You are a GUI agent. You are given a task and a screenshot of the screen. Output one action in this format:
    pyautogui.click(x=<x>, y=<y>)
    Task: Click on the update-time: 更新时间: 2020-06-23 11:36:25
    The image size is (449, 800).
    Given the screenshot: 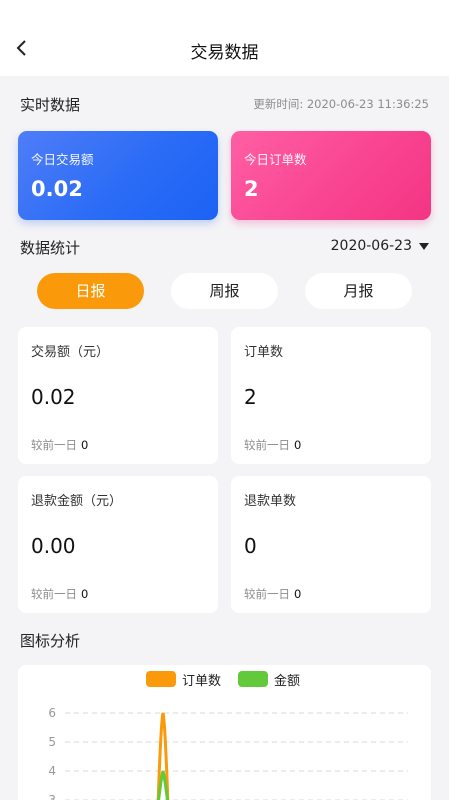 What is the action you would take?
    pyautogui.click(x=341, y=104)
    